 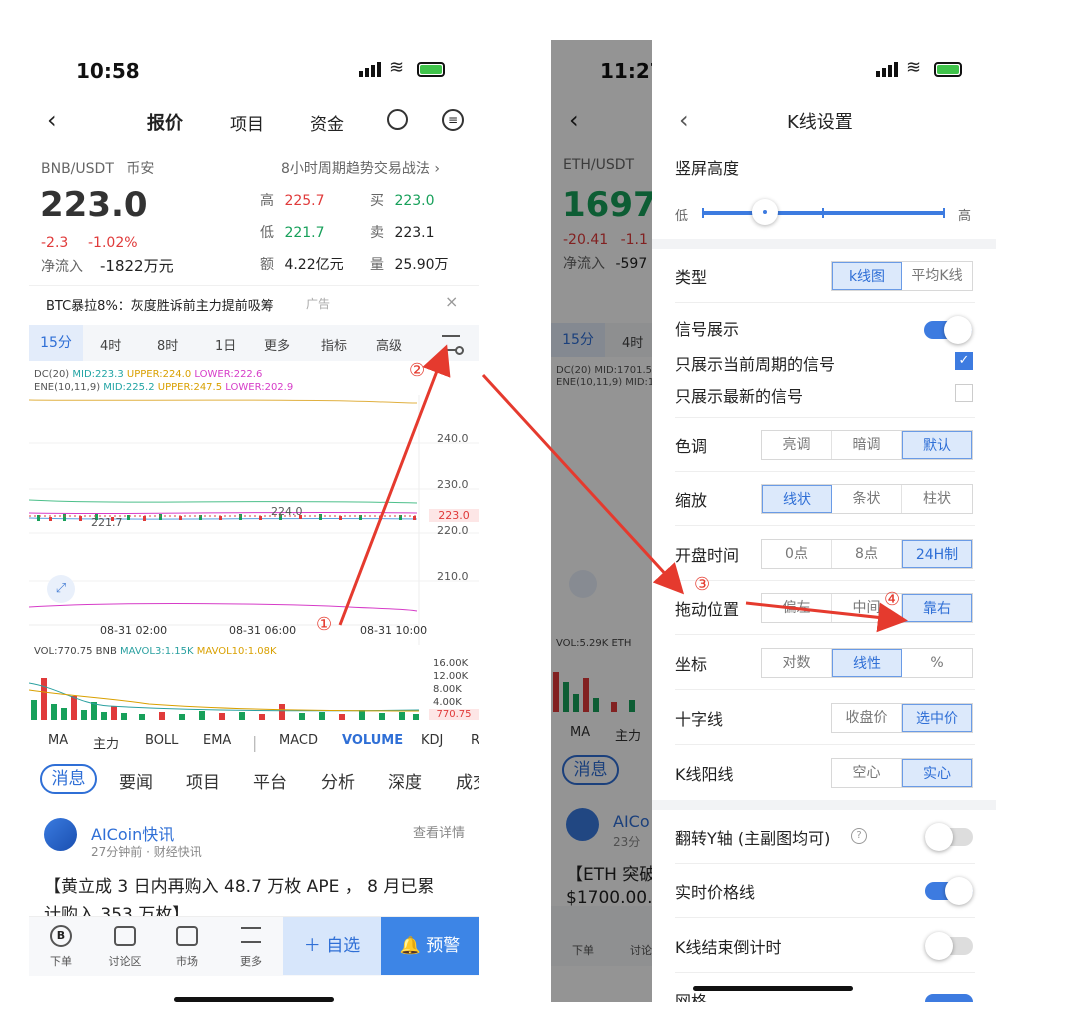 I want to click on annotation-1: ①, so click(x=324, y=624).